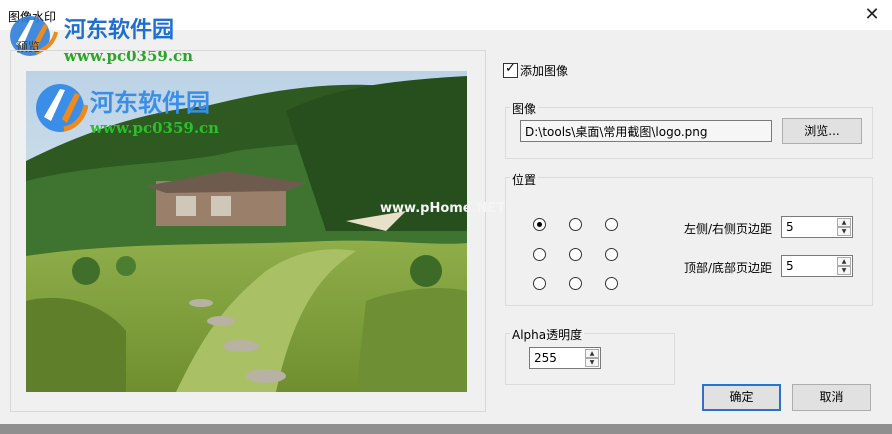 The image size is (892, 434). I want to click on checkmark-icon: ✓, so click(510, 68).